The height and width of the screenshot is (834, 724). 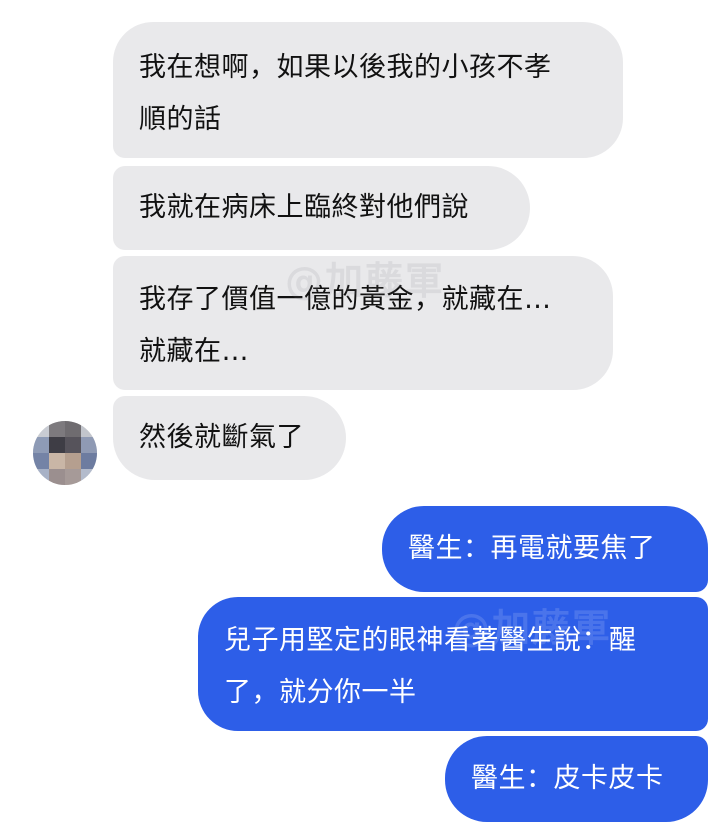 I want to click on incoming-message-bubble: 然後就斷氣了, so click(x=229, y=438).